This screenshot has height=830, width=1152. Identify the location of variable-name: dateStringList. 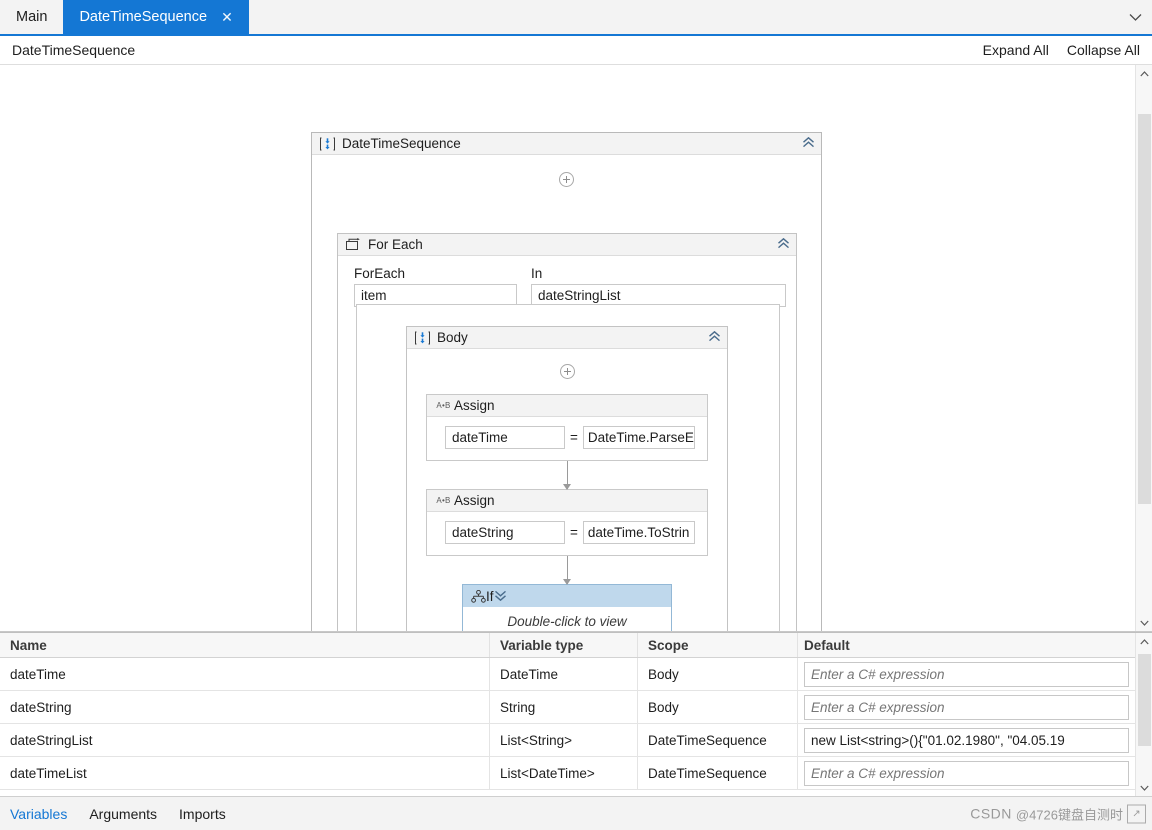
(245, 740).